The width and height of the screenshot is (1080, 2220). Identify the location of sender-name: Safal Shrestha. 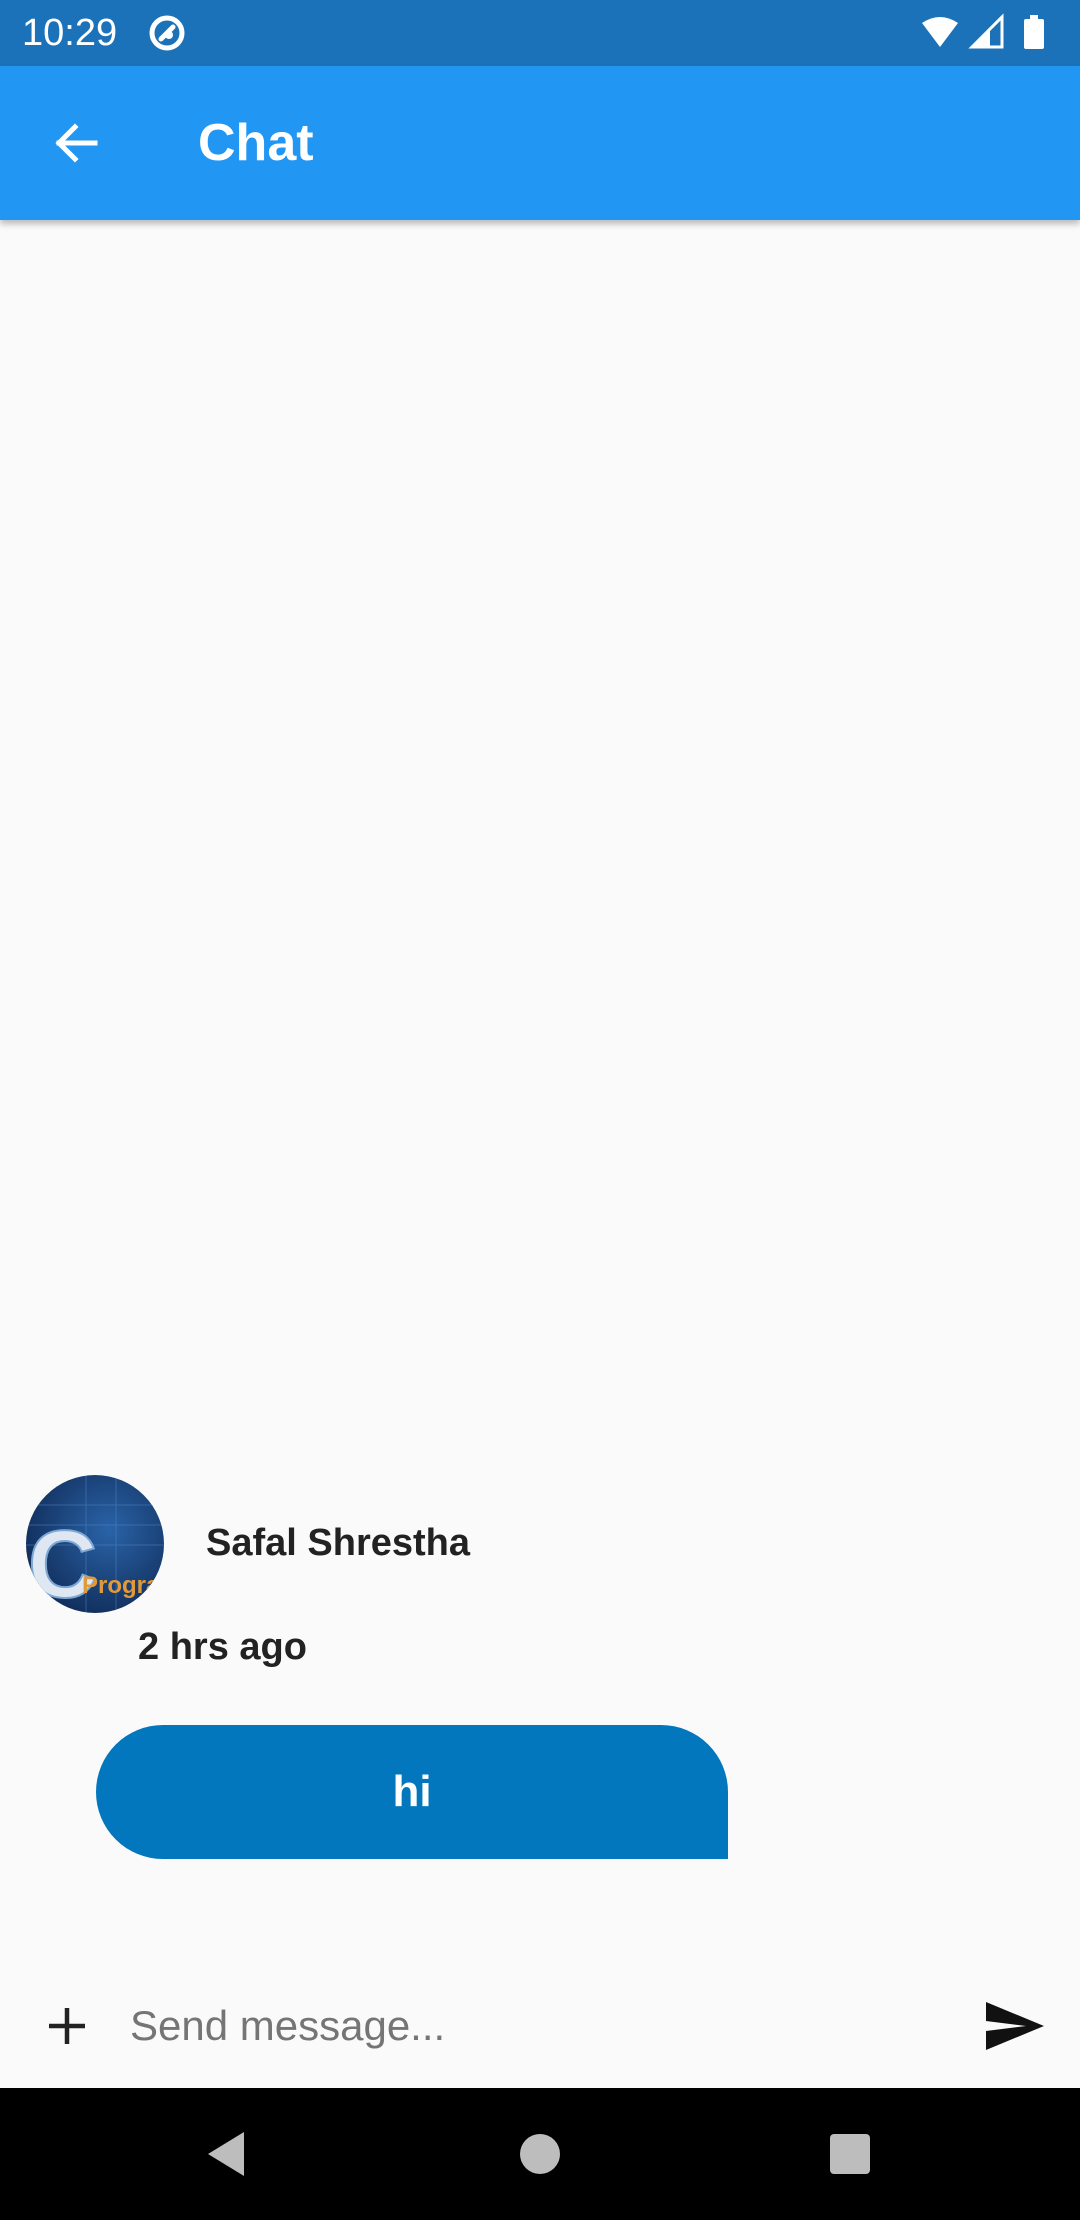
(338, 1543).